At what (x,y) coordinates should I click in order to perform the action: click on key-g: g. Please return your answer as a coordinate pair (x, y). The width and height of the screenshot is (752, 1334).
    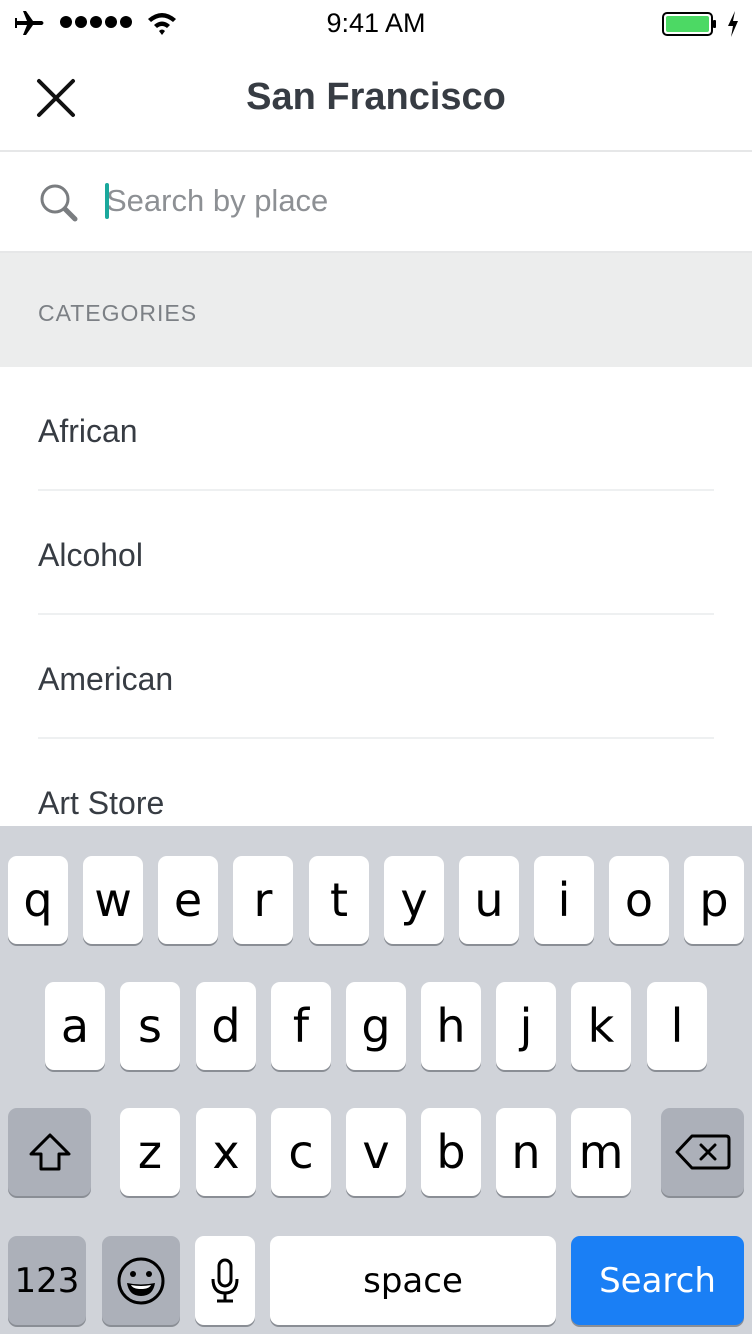
    Looking at the image, I should click on (376, 1026).